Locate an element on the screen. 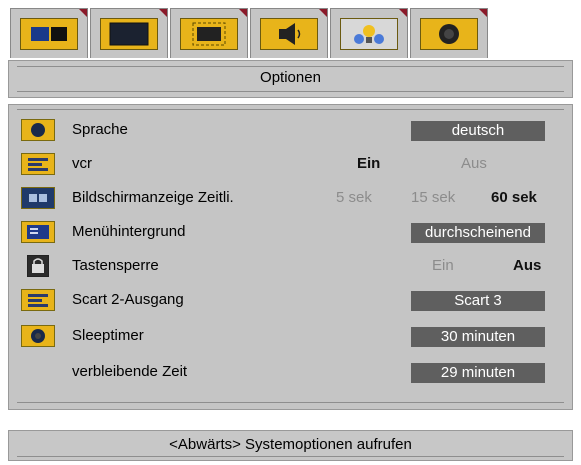  picture-settings-icon is located at coordinates (49, 33).